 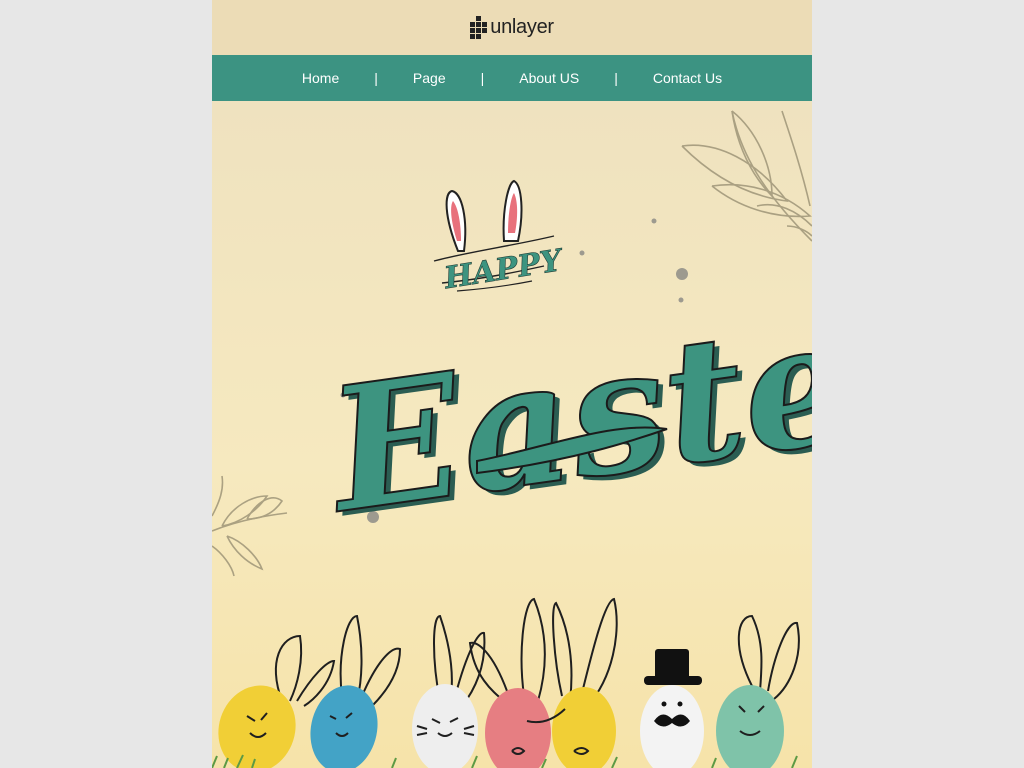 I want to click on leaf-sprig-left-icon, so click(x=250, y=526).